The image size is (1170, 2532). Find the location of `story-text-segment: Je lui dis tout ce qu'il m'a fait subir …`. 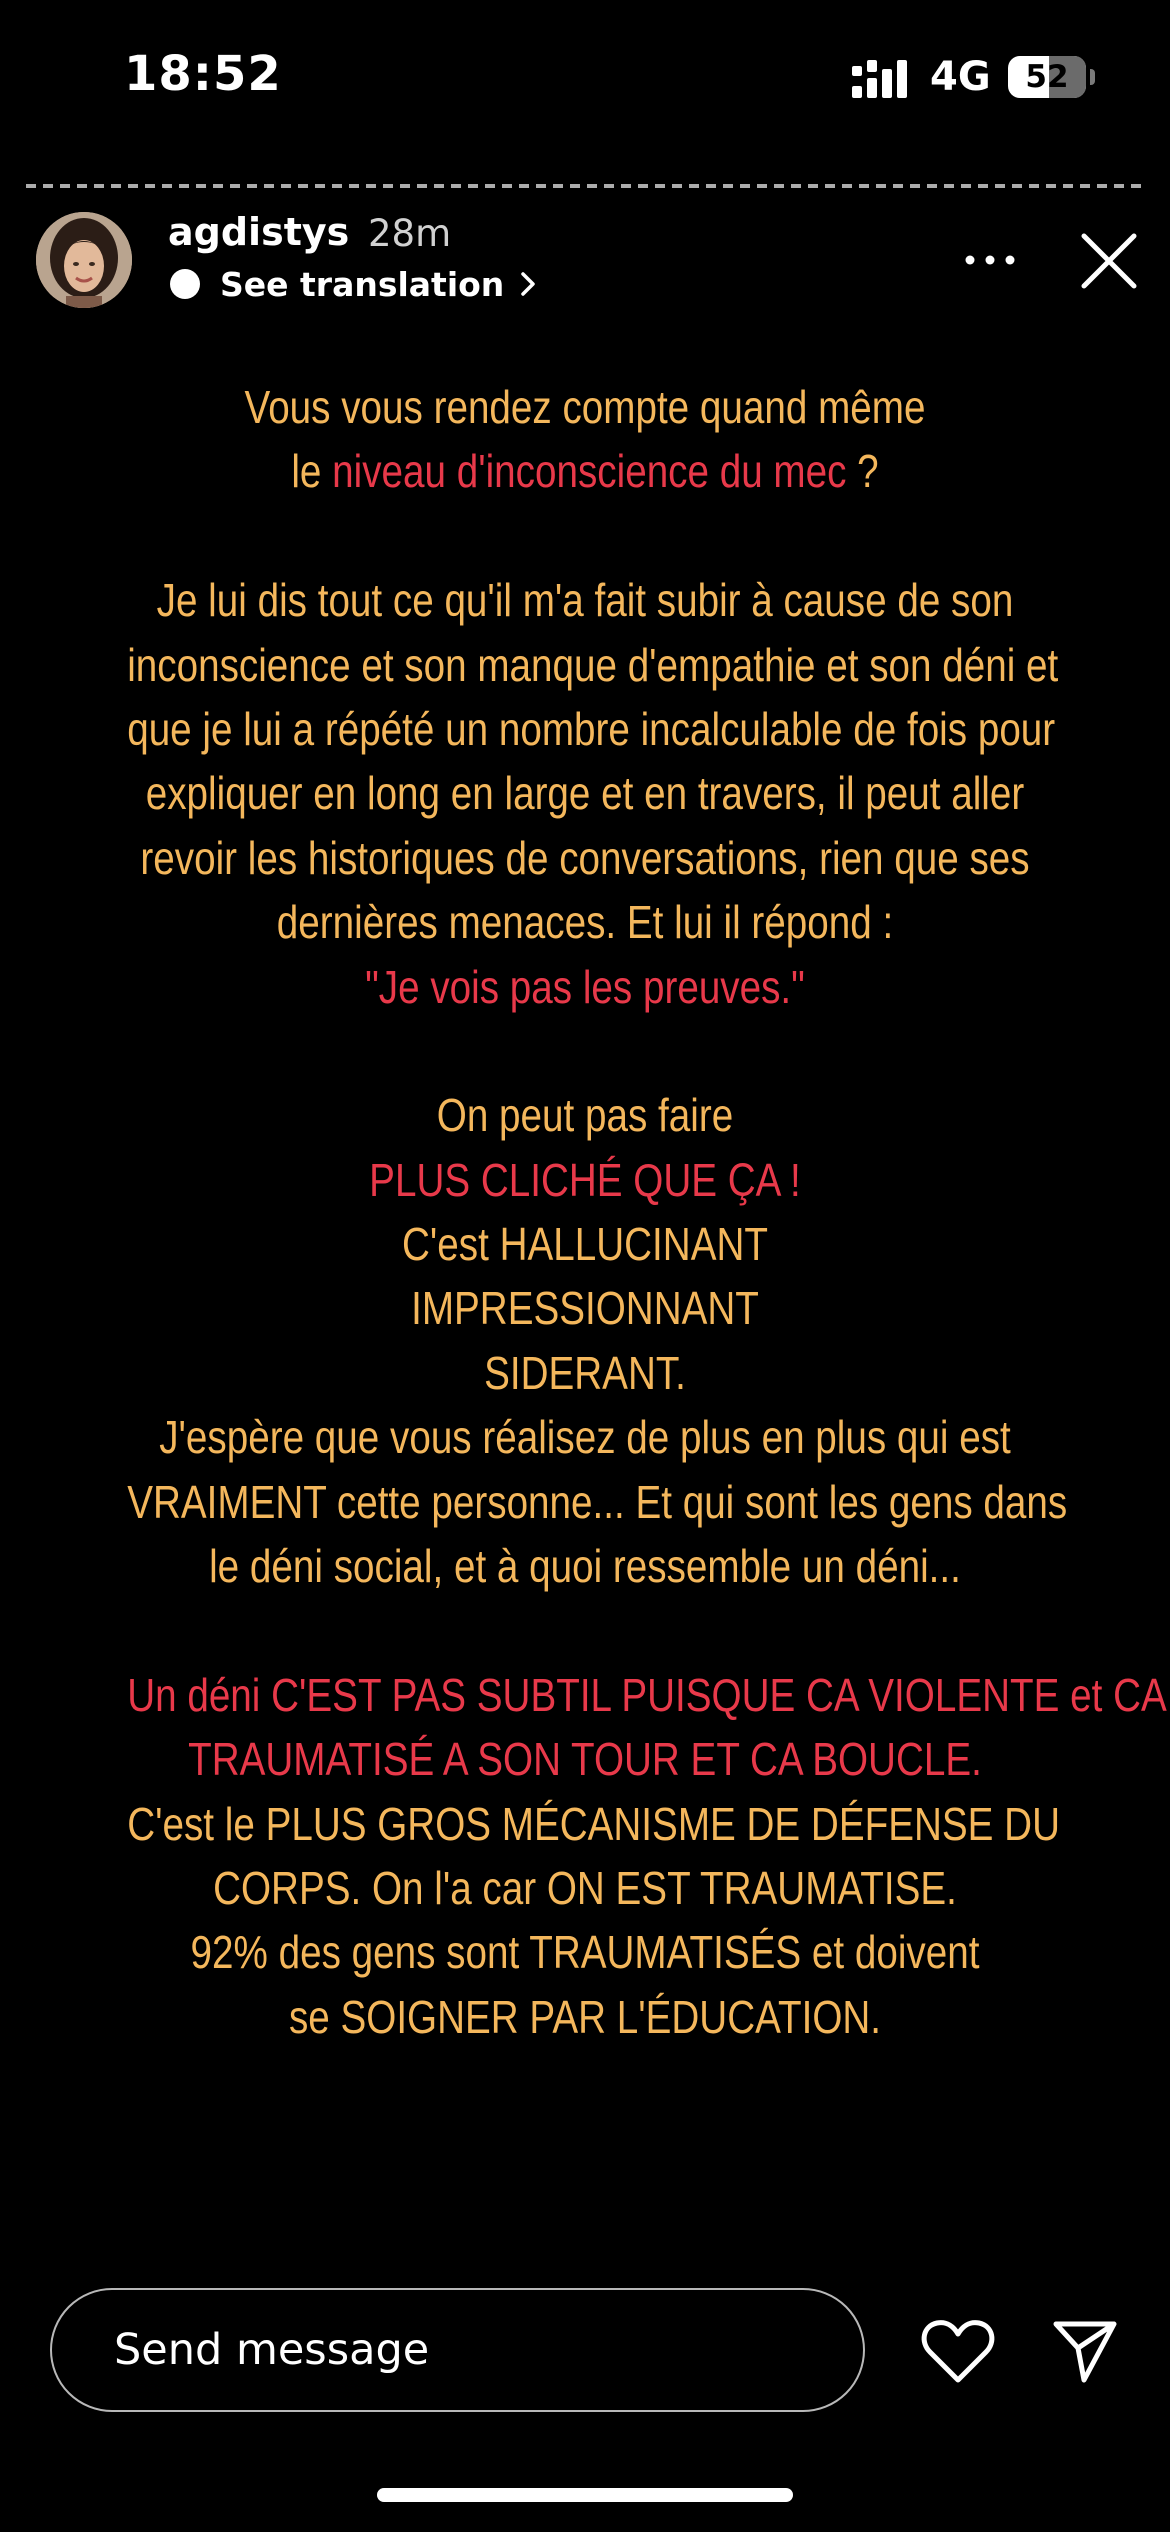

story-text-segment: Je lui dis tout ce qu'il m'a fait subir … is located at coordinates (585, 600).